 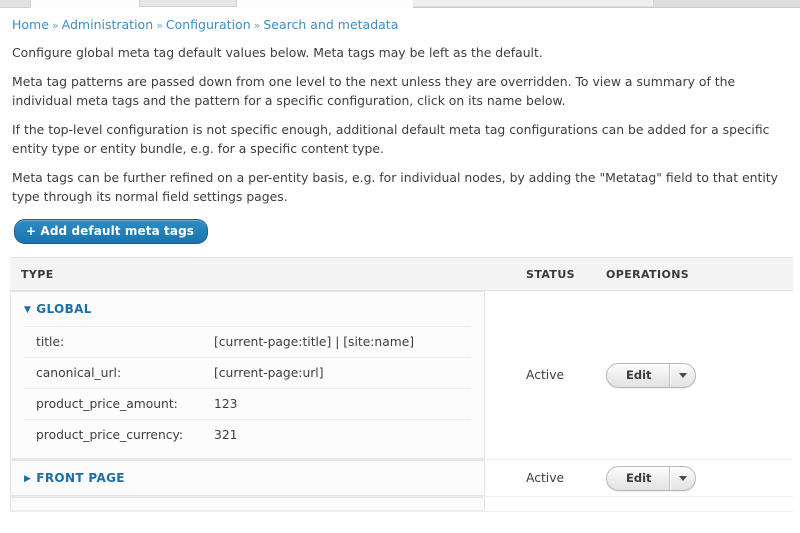 I want to click on breadcrumb-link-administration: Administration, so click(x=107, y=24).